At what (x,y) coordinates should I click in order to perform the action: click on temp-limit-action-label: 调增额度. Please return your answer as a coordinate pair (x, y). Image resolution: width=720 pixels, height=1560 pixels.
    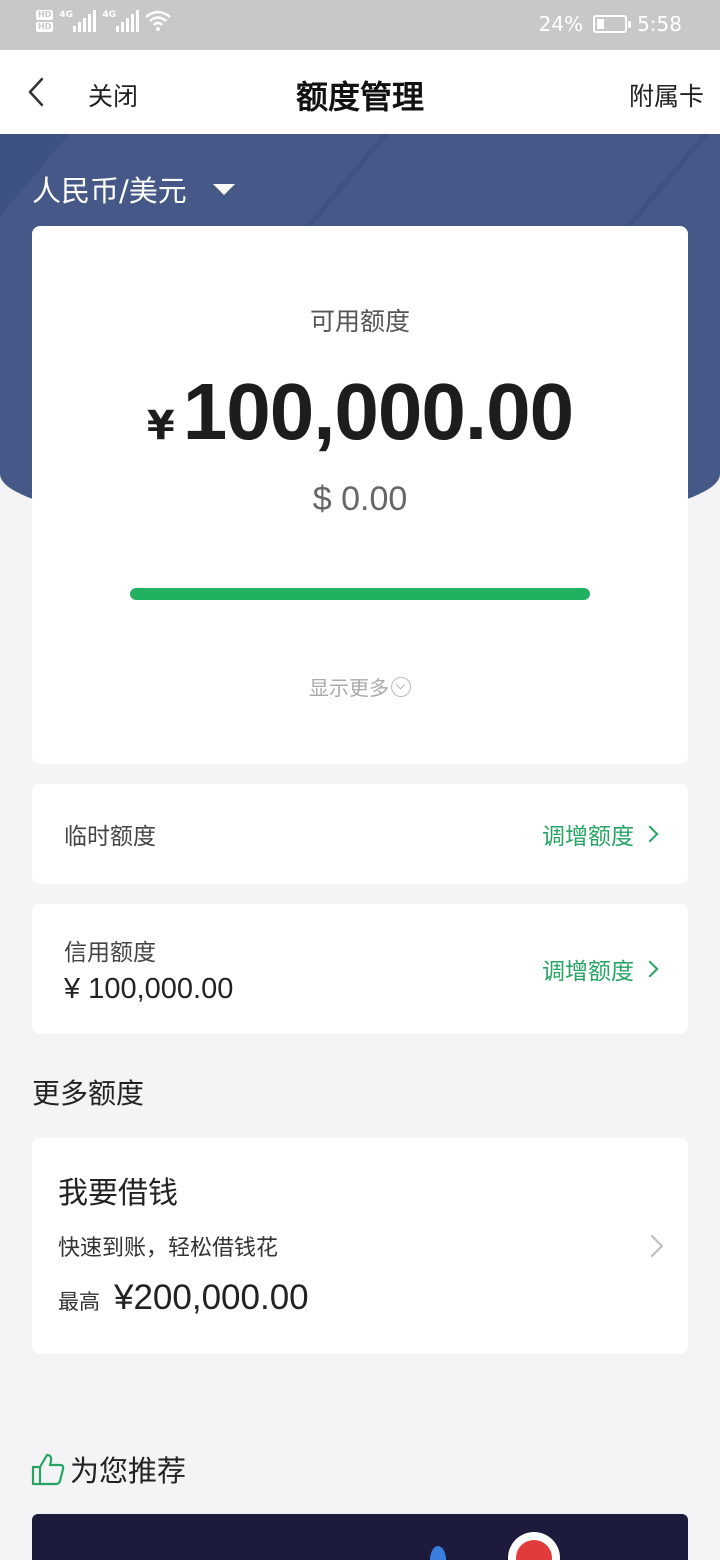
    Looking at the image, I should click on (588, 837).